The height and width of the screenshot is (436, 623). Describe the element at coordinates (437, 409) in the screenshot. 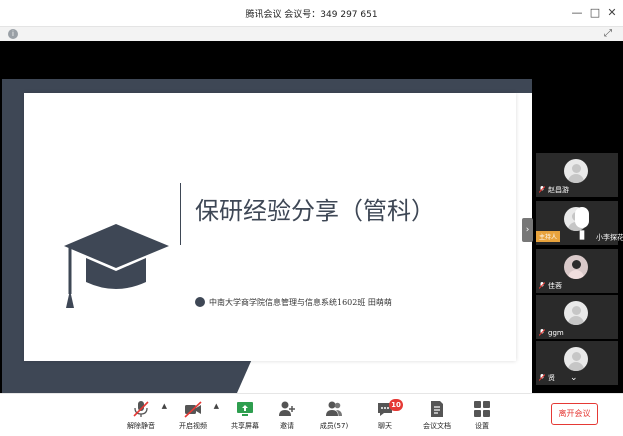

I see `document-icon` at that location.